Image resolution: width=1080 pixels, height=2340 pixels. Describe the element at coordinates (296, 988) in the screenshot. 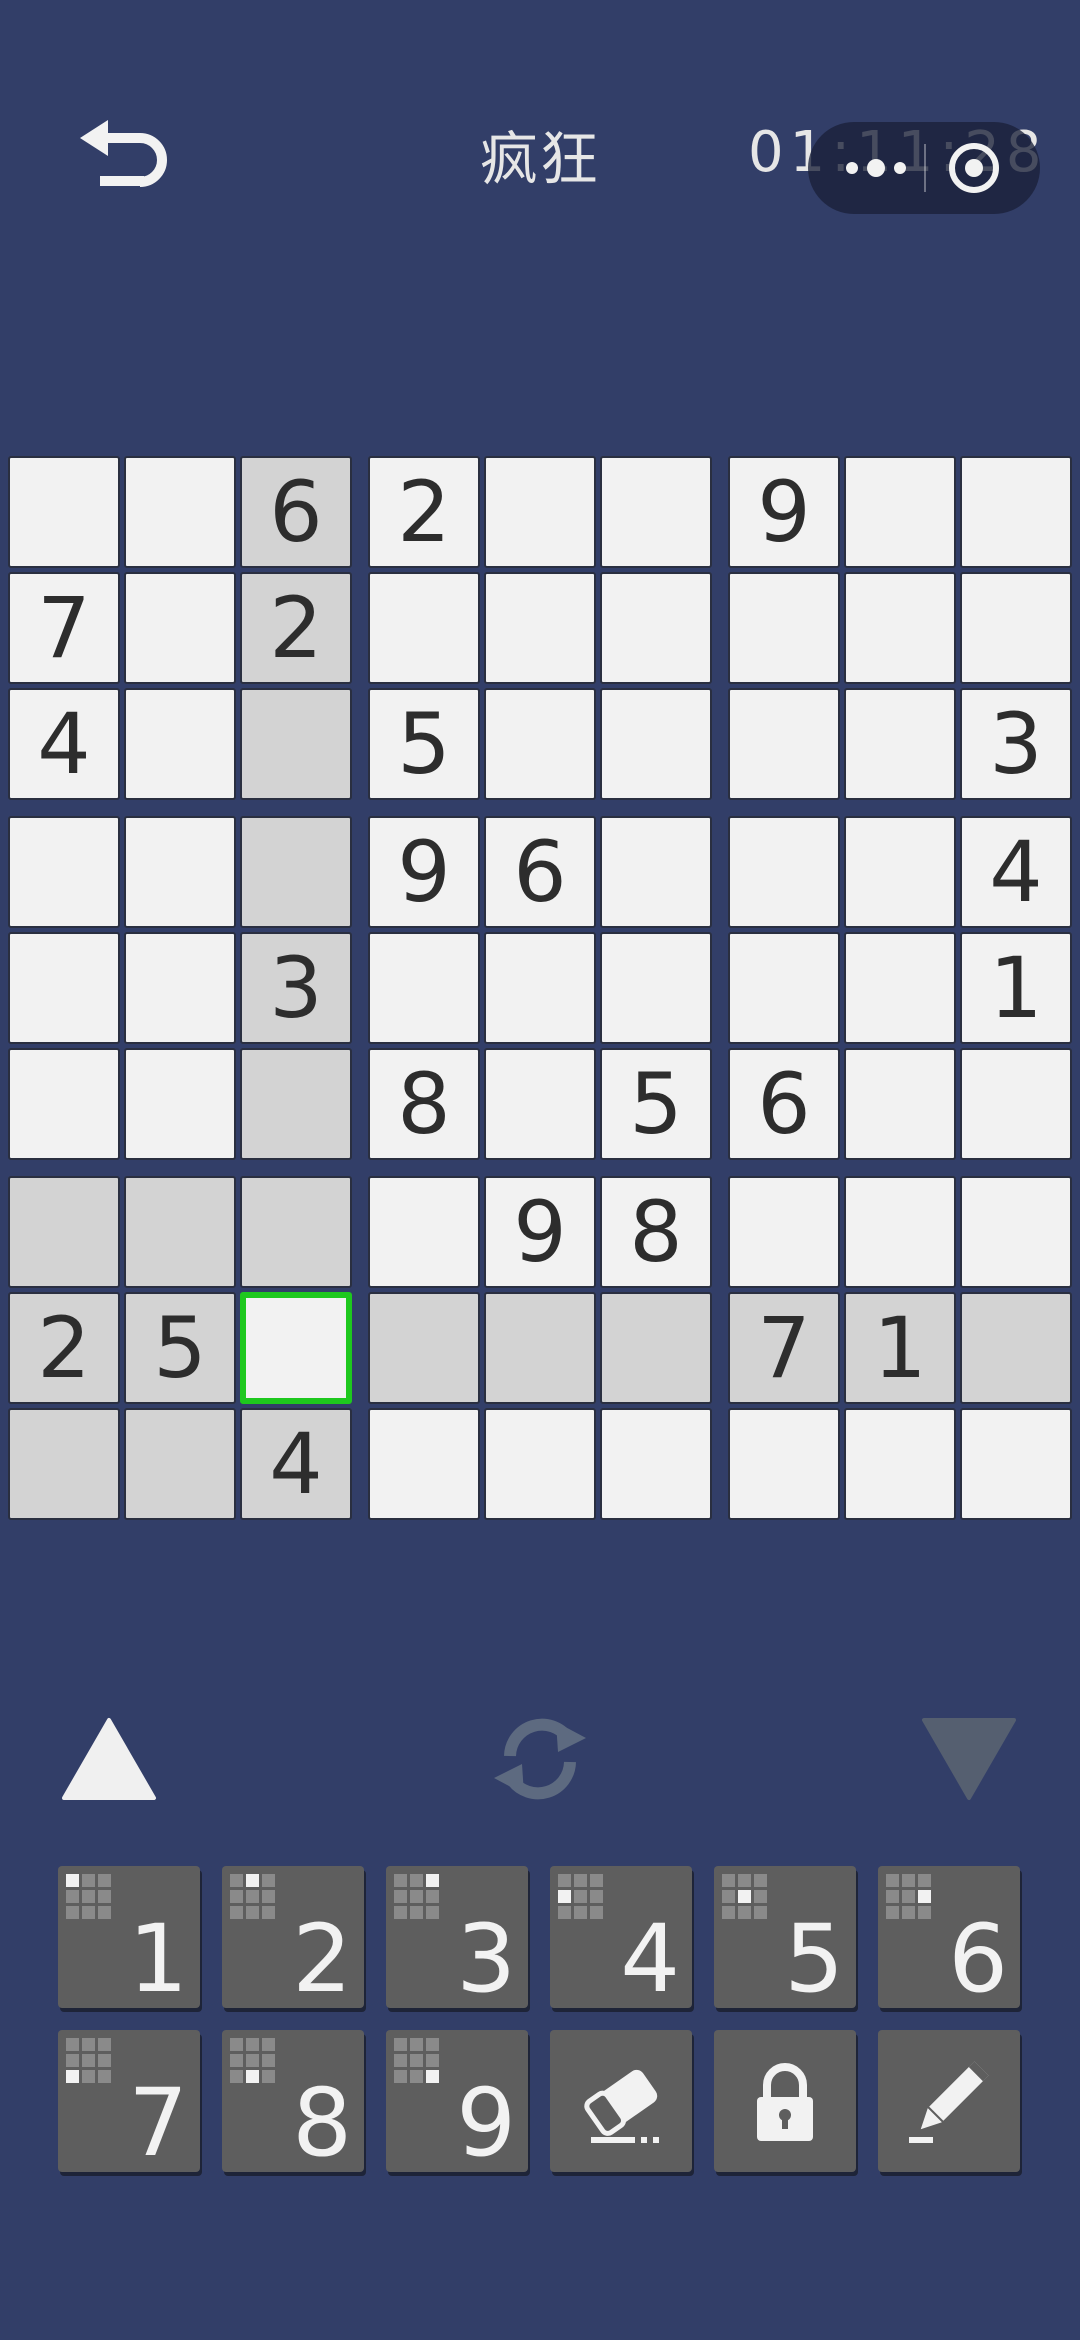

I see `sudoku-cell-r5c3: 3` at that location.